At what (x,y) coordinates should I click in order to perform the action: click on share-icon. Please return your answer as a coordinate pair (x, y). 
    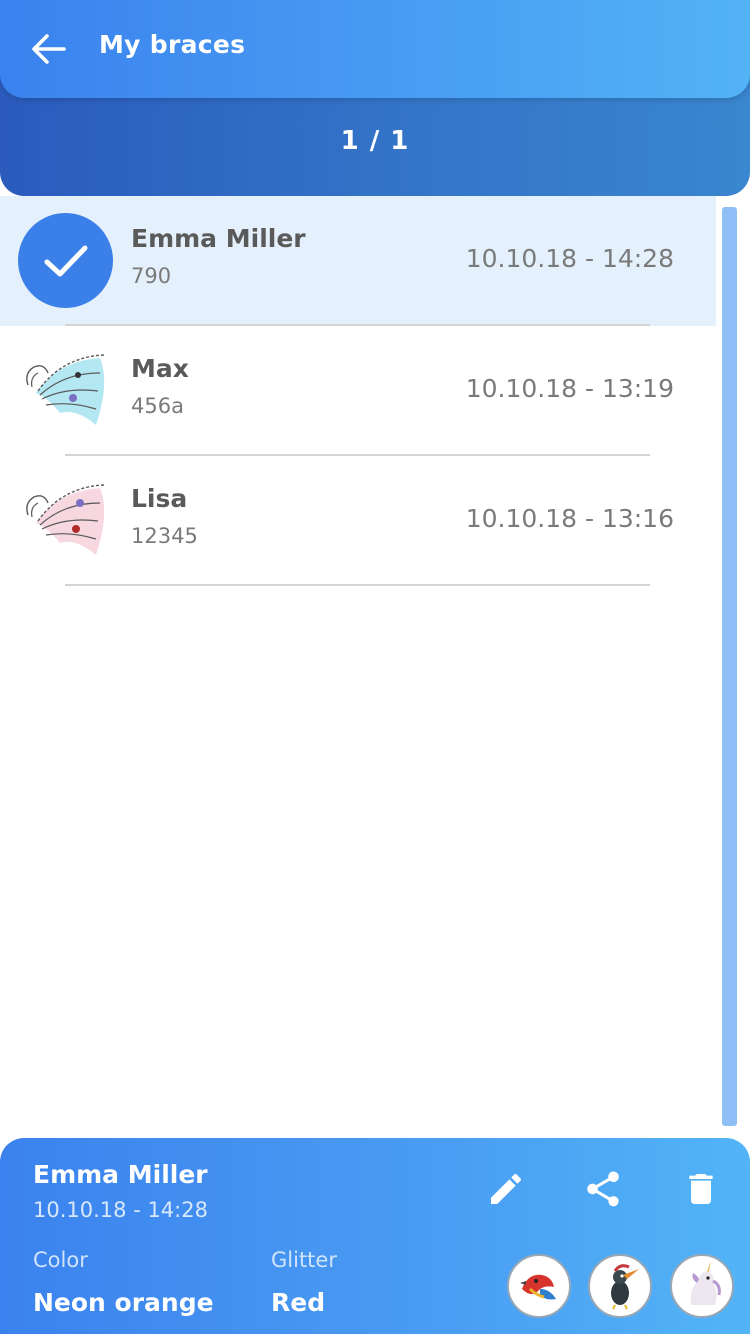
    Looking at the image, I should click on (603, 1189).